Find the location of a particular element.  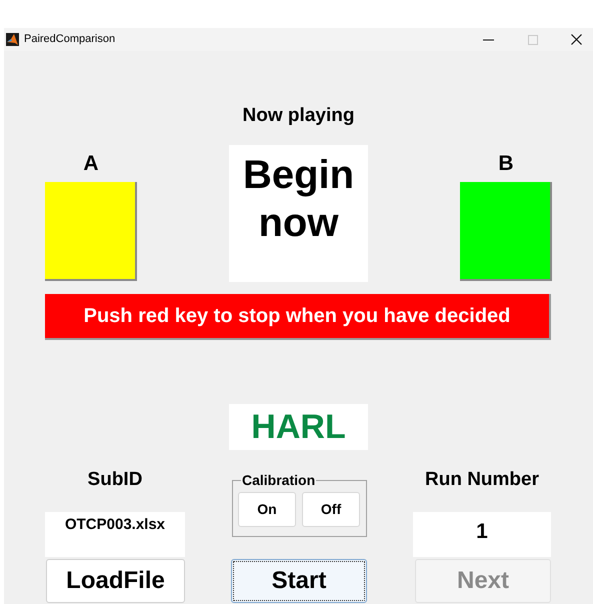

choice-label: A is located at coordinates (91, 163).